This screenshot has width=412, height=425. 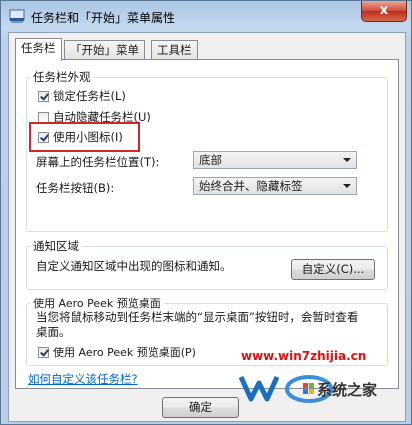 What do you see at coordinates (75, 188) in the screenshot?
I see `taskbar-buttons-label: 任务栏按钮(B):` at bounding box center [75, 188].